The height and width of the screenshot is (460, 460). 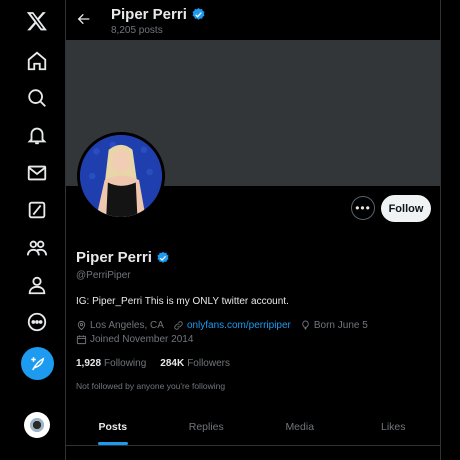 I want to click on x-logo-icon, so click(x=37, y=21).